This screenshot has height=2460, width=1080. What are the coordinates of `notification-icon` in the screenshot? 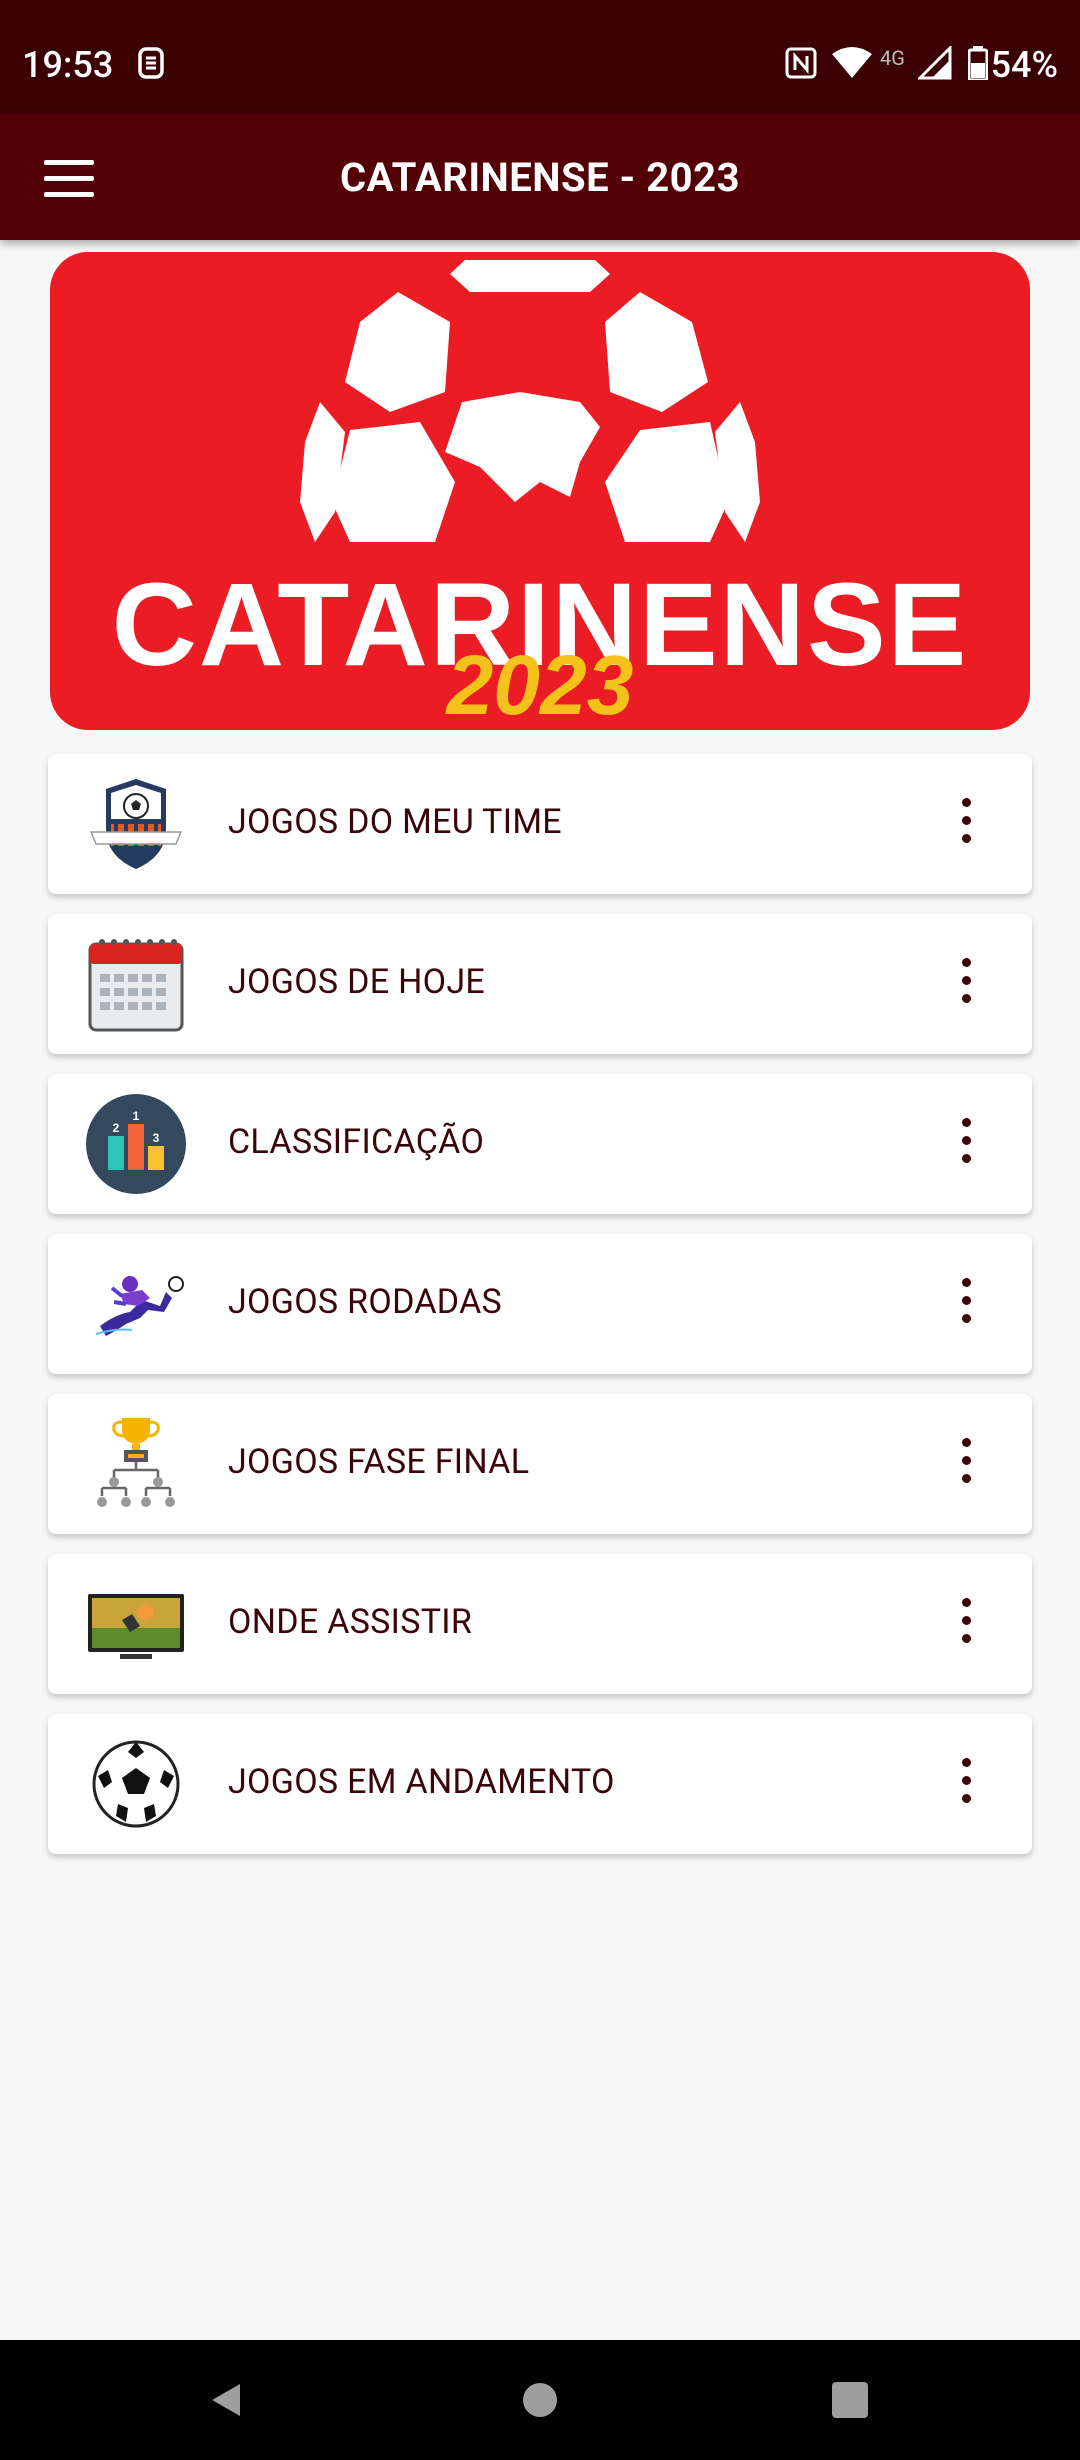 It's located at (151, 63).